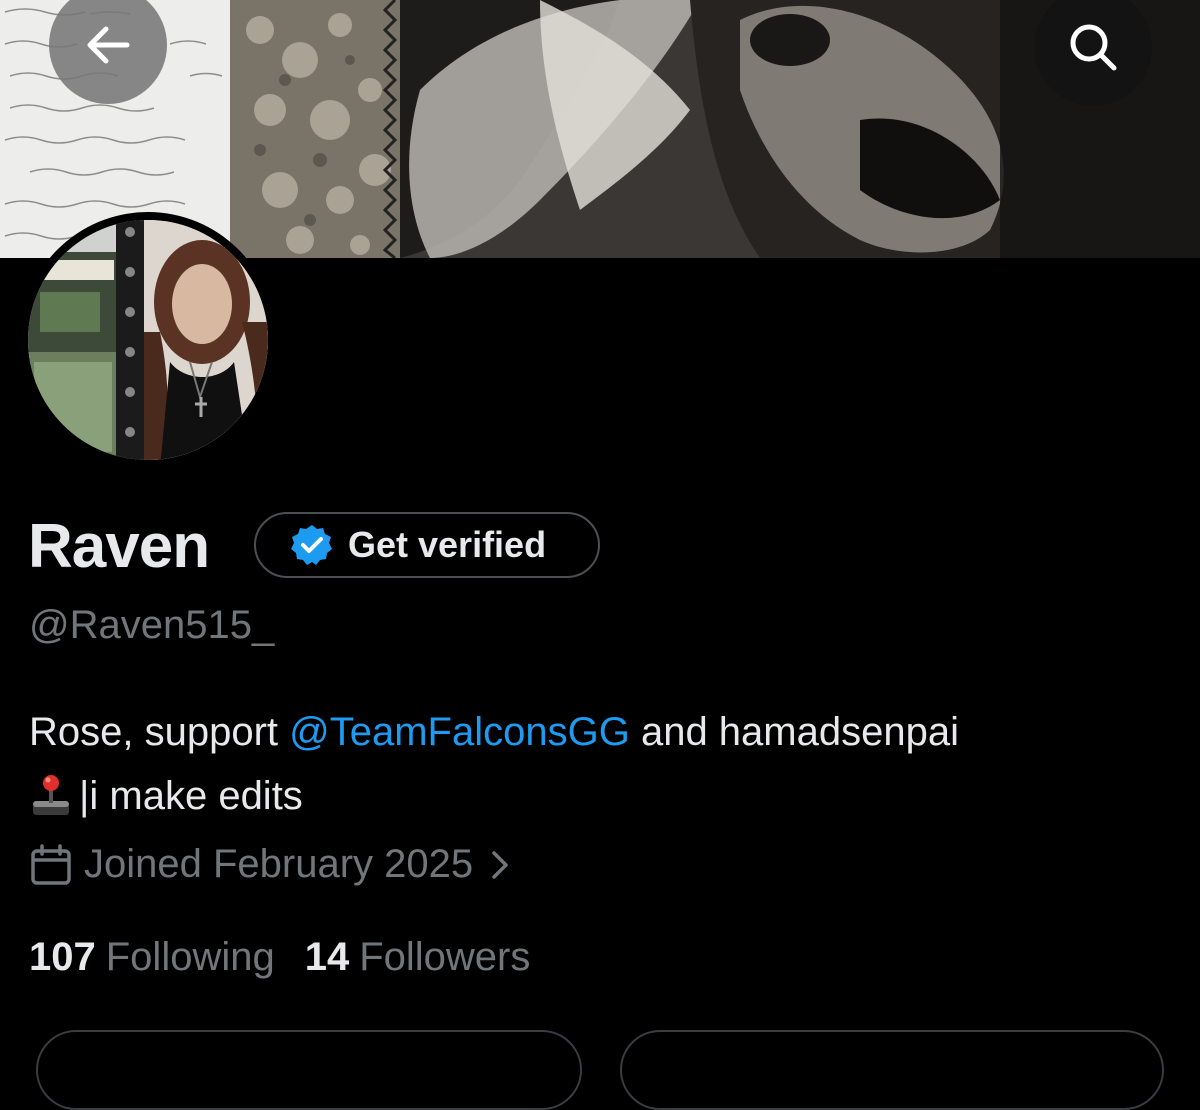 The image size is (1200, 1110). What do you see at coordinates (51, 864) in the screenshot?
I see `calendar-icon` at bounding box center [51, 864].